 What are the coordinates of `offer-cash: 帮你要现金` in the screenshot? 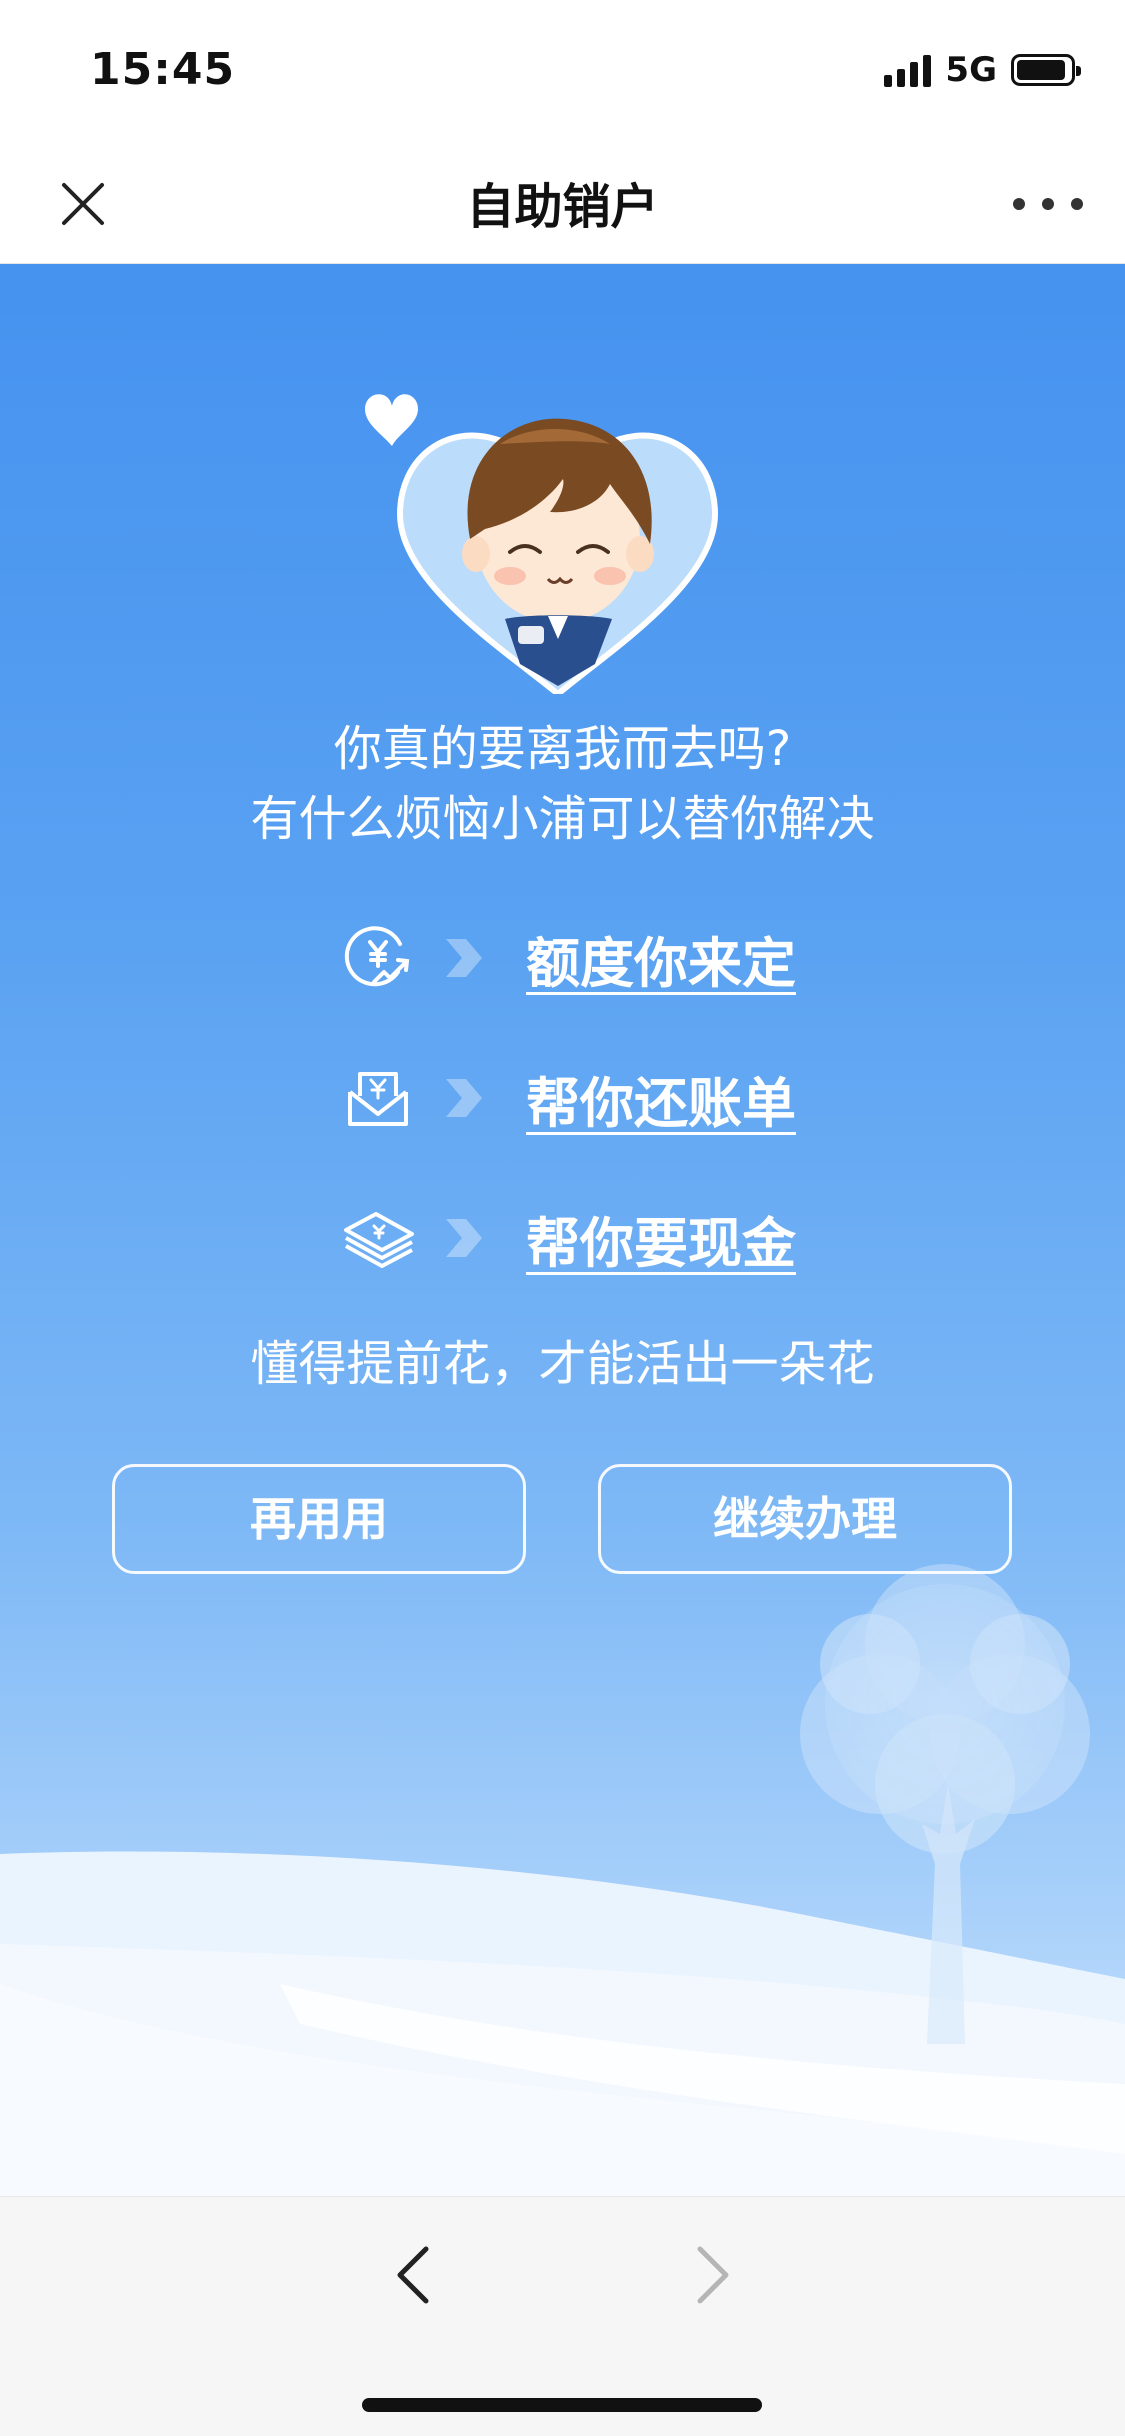 It's located at (600, 1238).